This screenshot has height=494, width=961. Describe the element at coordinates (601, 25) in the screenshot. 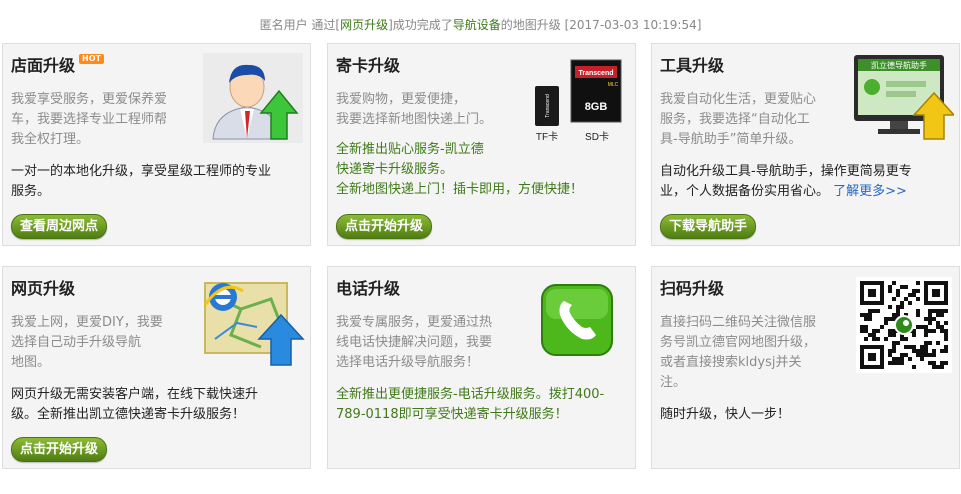

I see `notice-suffix: 的地图升级 [2017-03-03 10:19:54]` at that location.